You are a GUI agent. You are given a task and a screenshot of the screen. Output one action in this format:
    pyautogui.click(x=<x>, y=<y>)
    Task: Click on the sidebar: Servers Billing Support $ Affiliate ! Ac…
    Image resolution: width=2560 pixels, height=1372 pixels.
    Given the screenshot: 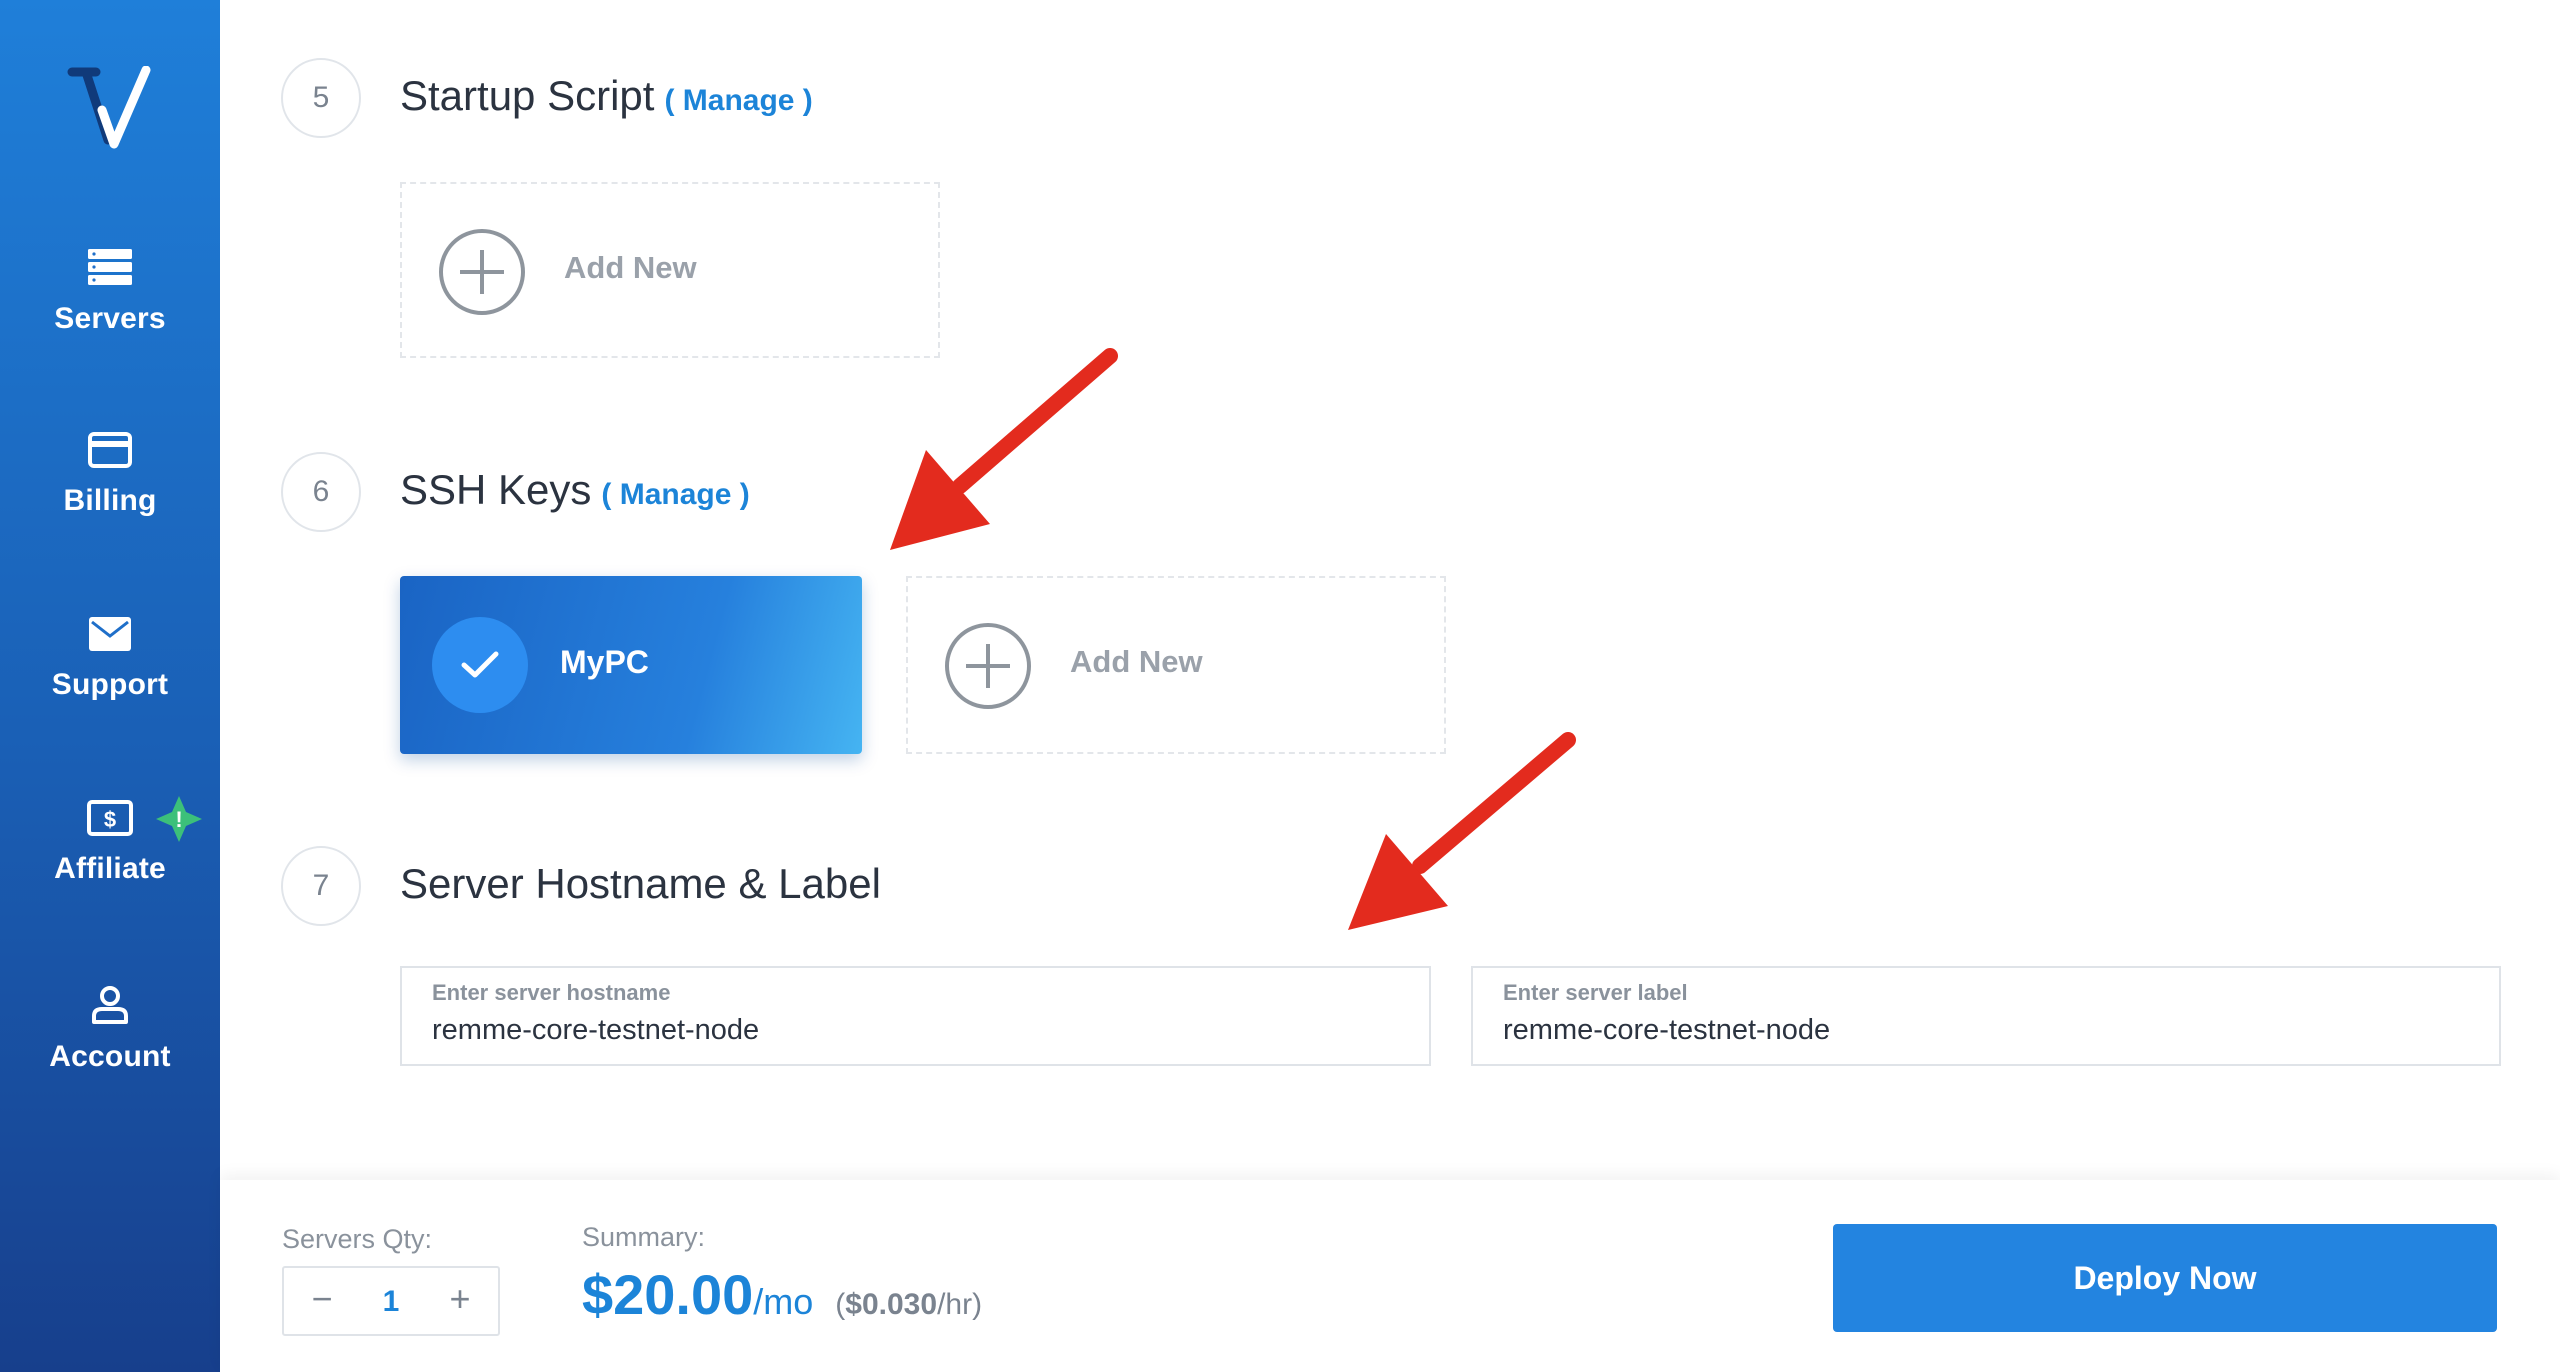 What is the action you would take?
    pyautogui.click(x=110, y=686)
    